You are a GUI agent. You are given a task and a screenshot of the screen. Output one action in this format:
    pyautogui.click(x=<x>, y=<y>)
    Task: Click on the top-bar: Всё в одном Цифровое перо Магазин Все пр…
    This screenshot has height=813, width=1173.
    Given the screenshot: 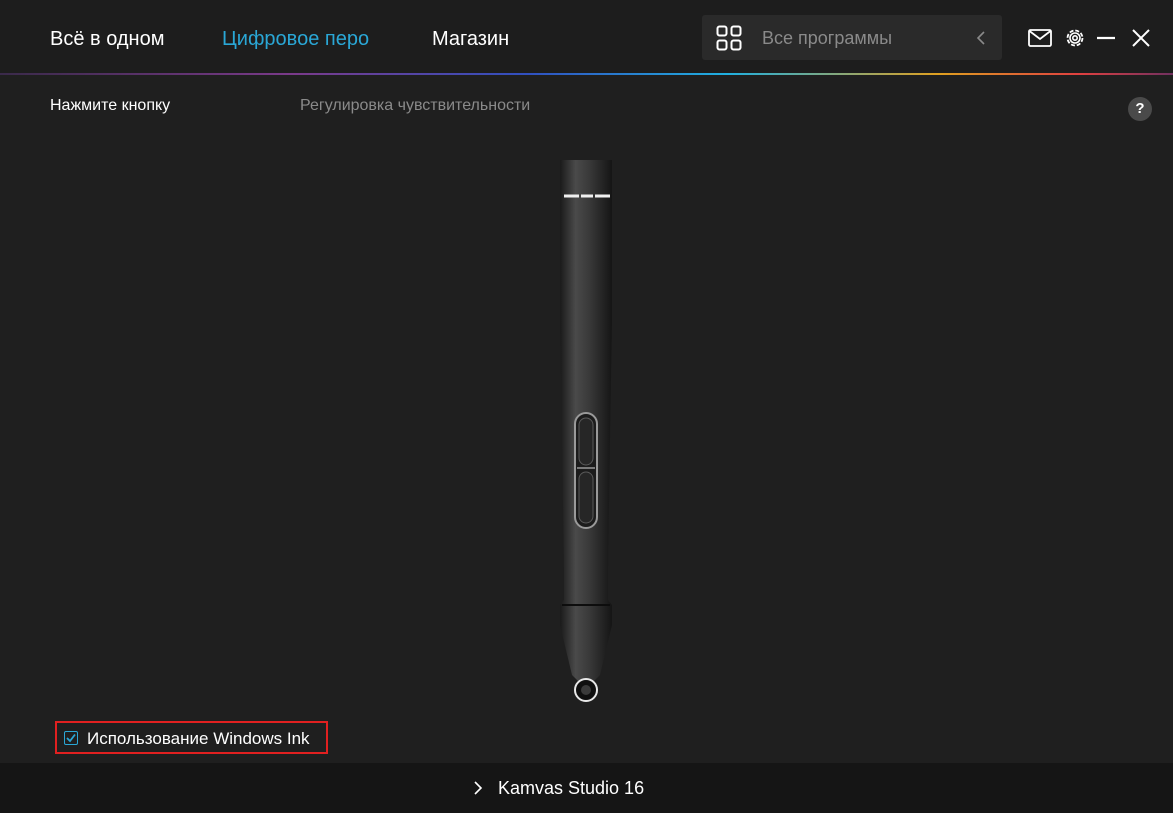 What is the action you would take?
    pyautogui.click(x=586, y=37)
    